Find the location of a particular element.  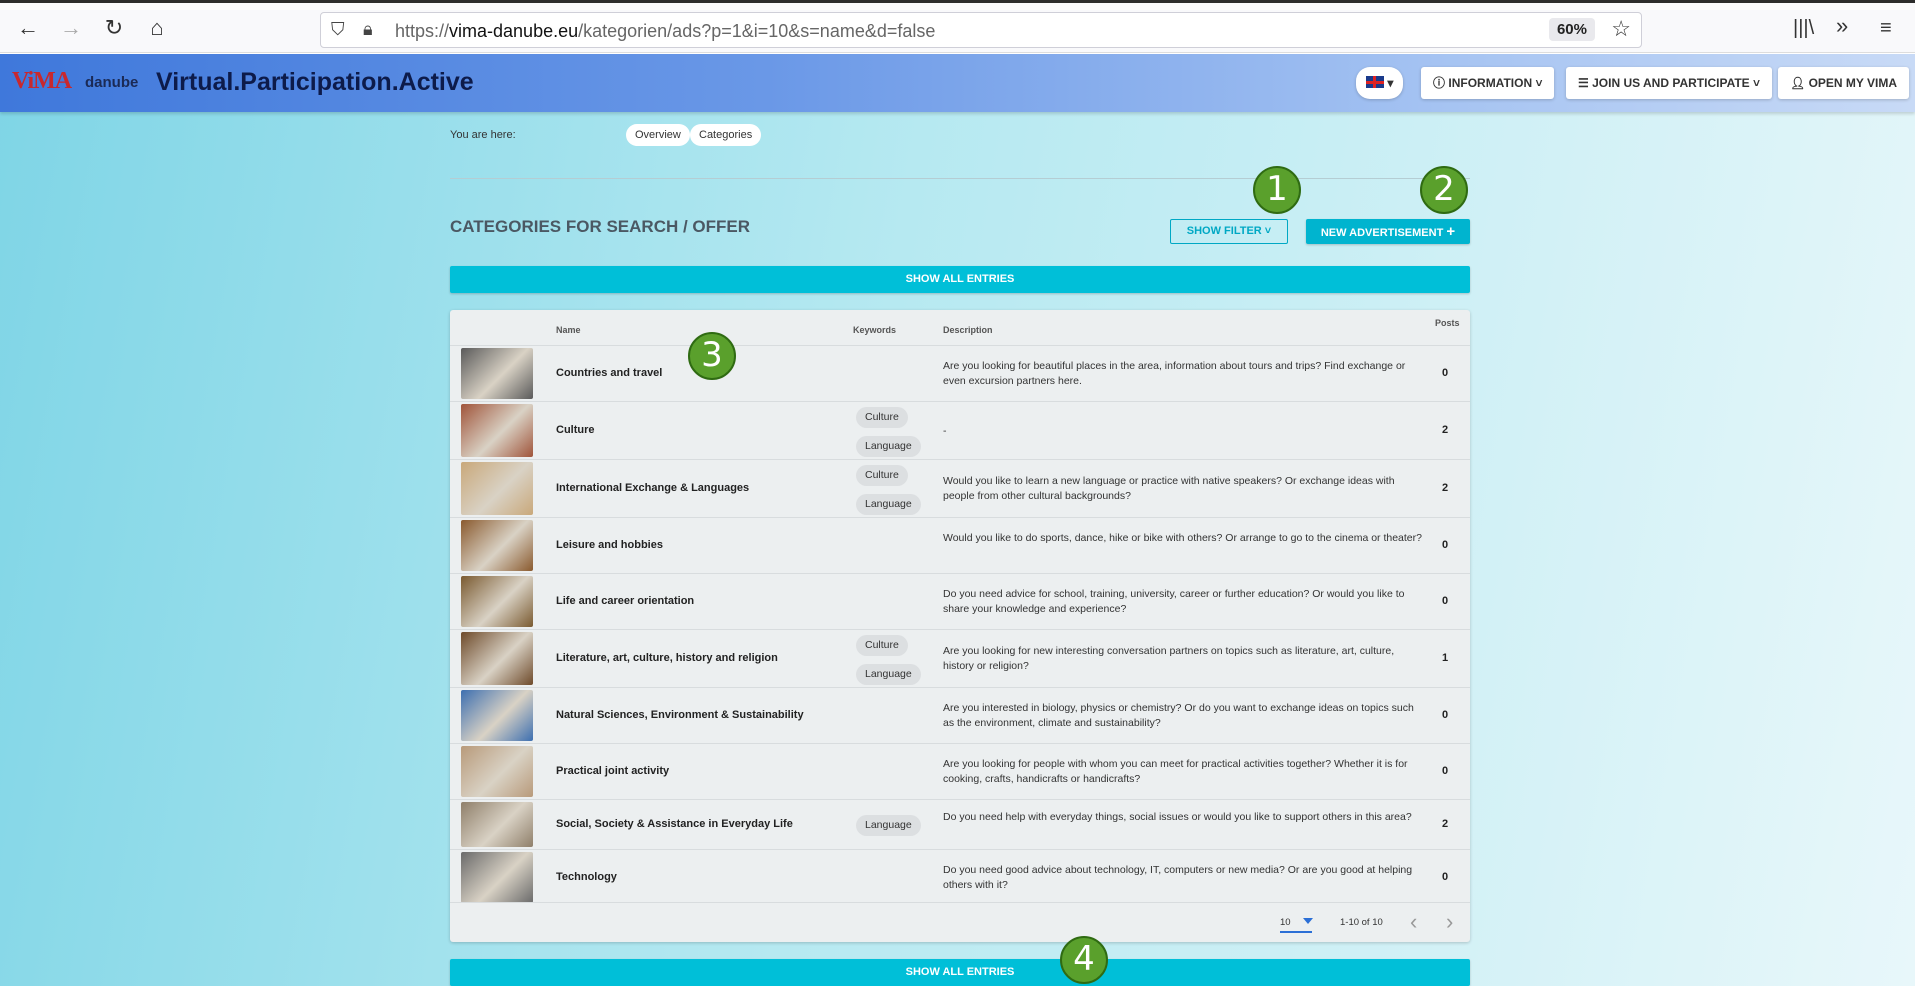

category-name: Leisure and hobbies is located at coordinates (609, 545).